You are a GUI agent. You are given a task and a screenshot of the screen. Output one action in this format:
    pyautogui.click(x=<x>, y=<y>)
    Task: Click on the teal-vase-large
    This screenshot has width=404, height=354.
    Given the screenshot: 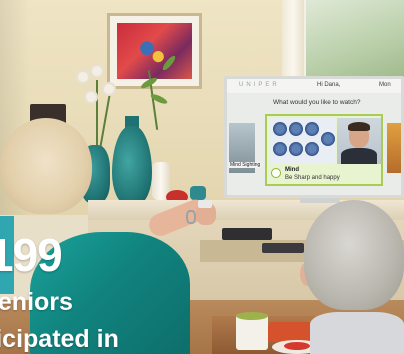 What is the action you would take?
    pyautogui.click(x=132, y=165)
    